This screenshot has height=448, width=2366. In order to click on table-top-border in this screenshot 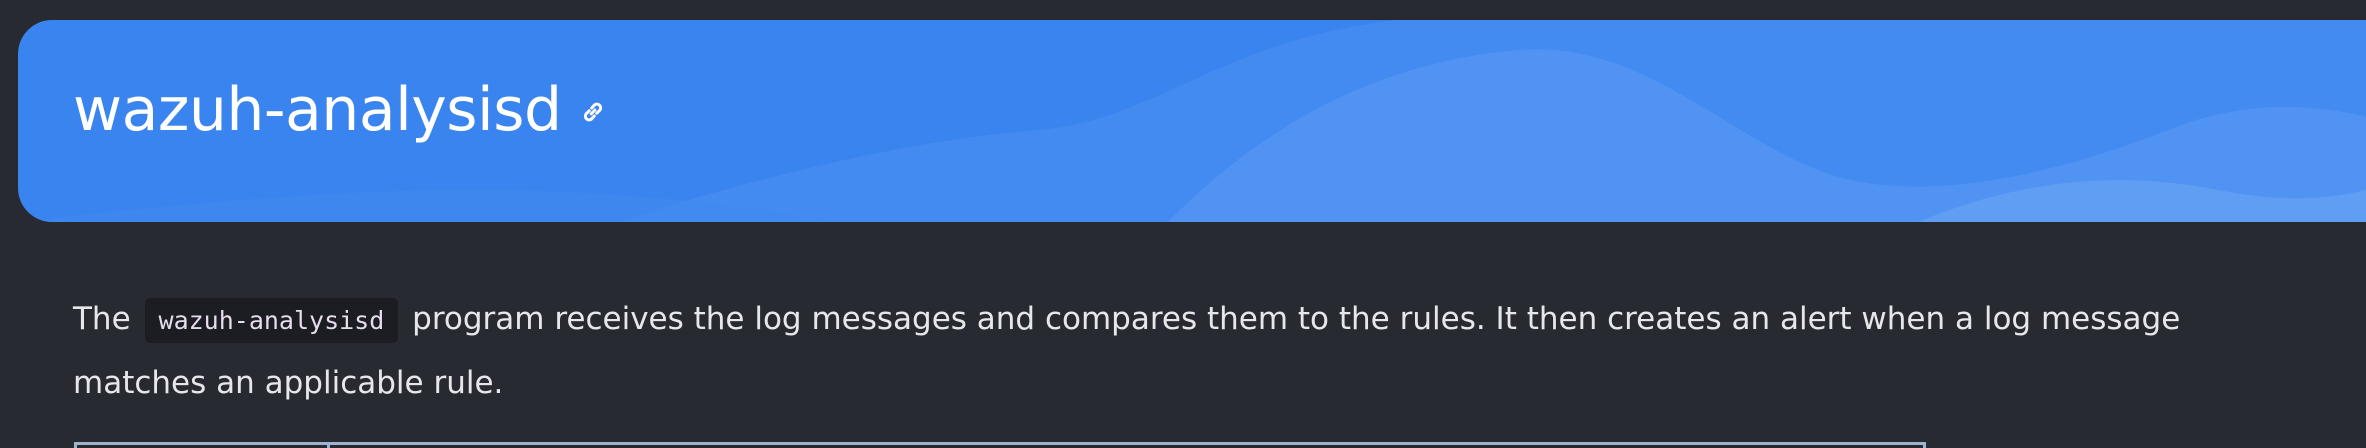, I will do `click(1000, 445)`.